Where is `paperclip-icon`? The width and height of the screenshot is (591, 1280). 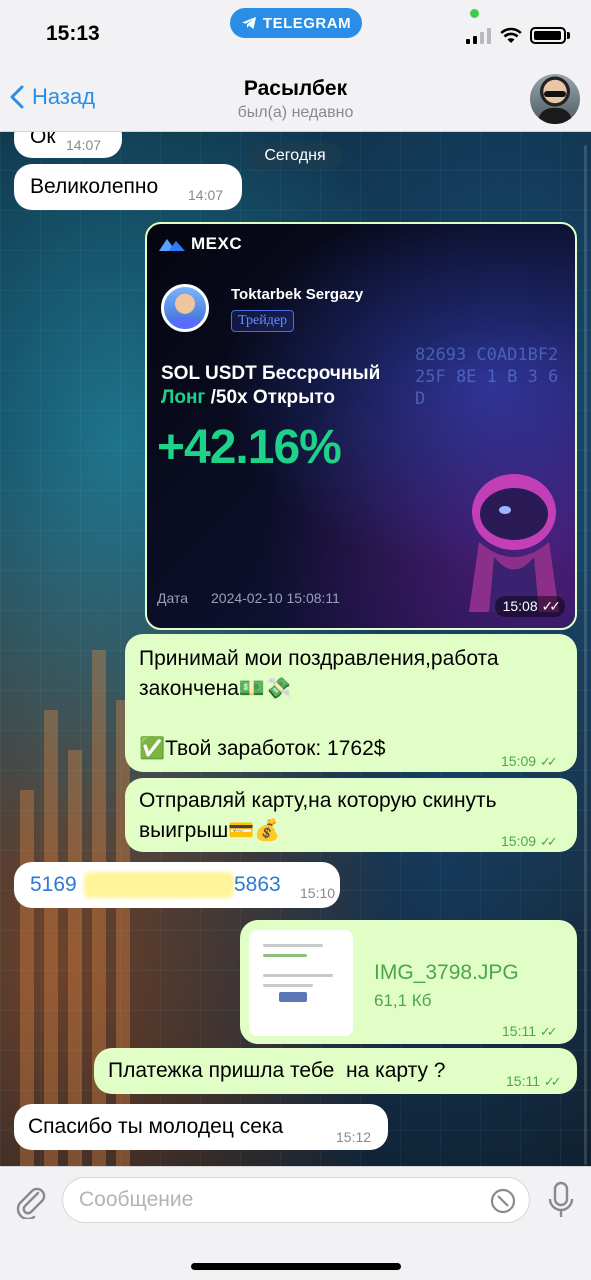 paperclip-icon is located at coordinates (30, 1200).